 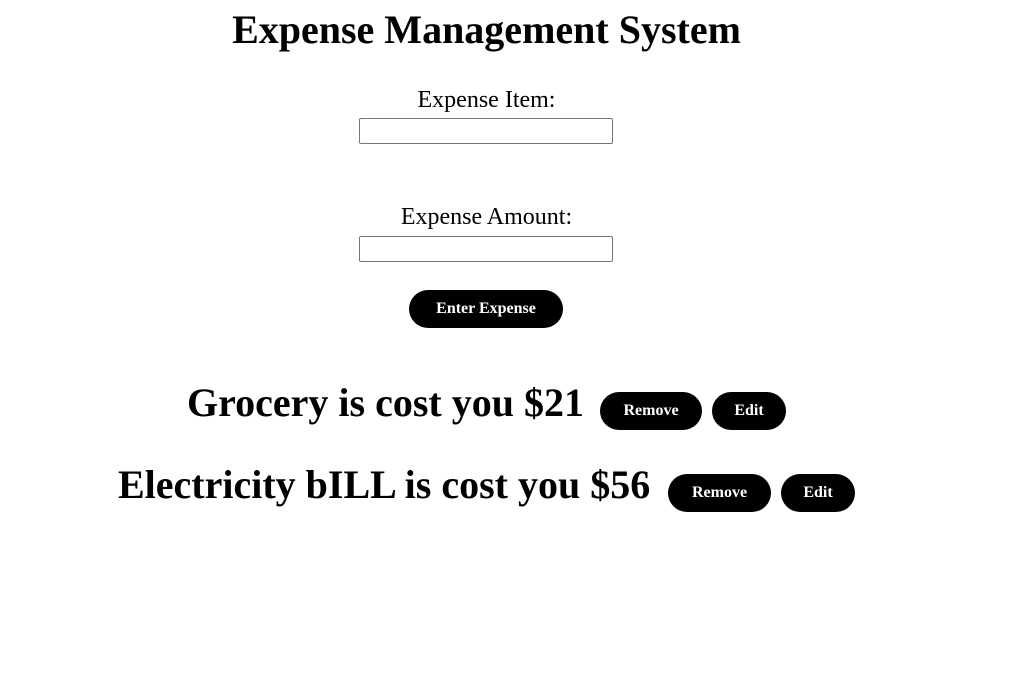 What do you see at coordinates (486, 100) in the screenshot?
I see `expense-item-label: Expense Item:` at bounding box center [486, 100].